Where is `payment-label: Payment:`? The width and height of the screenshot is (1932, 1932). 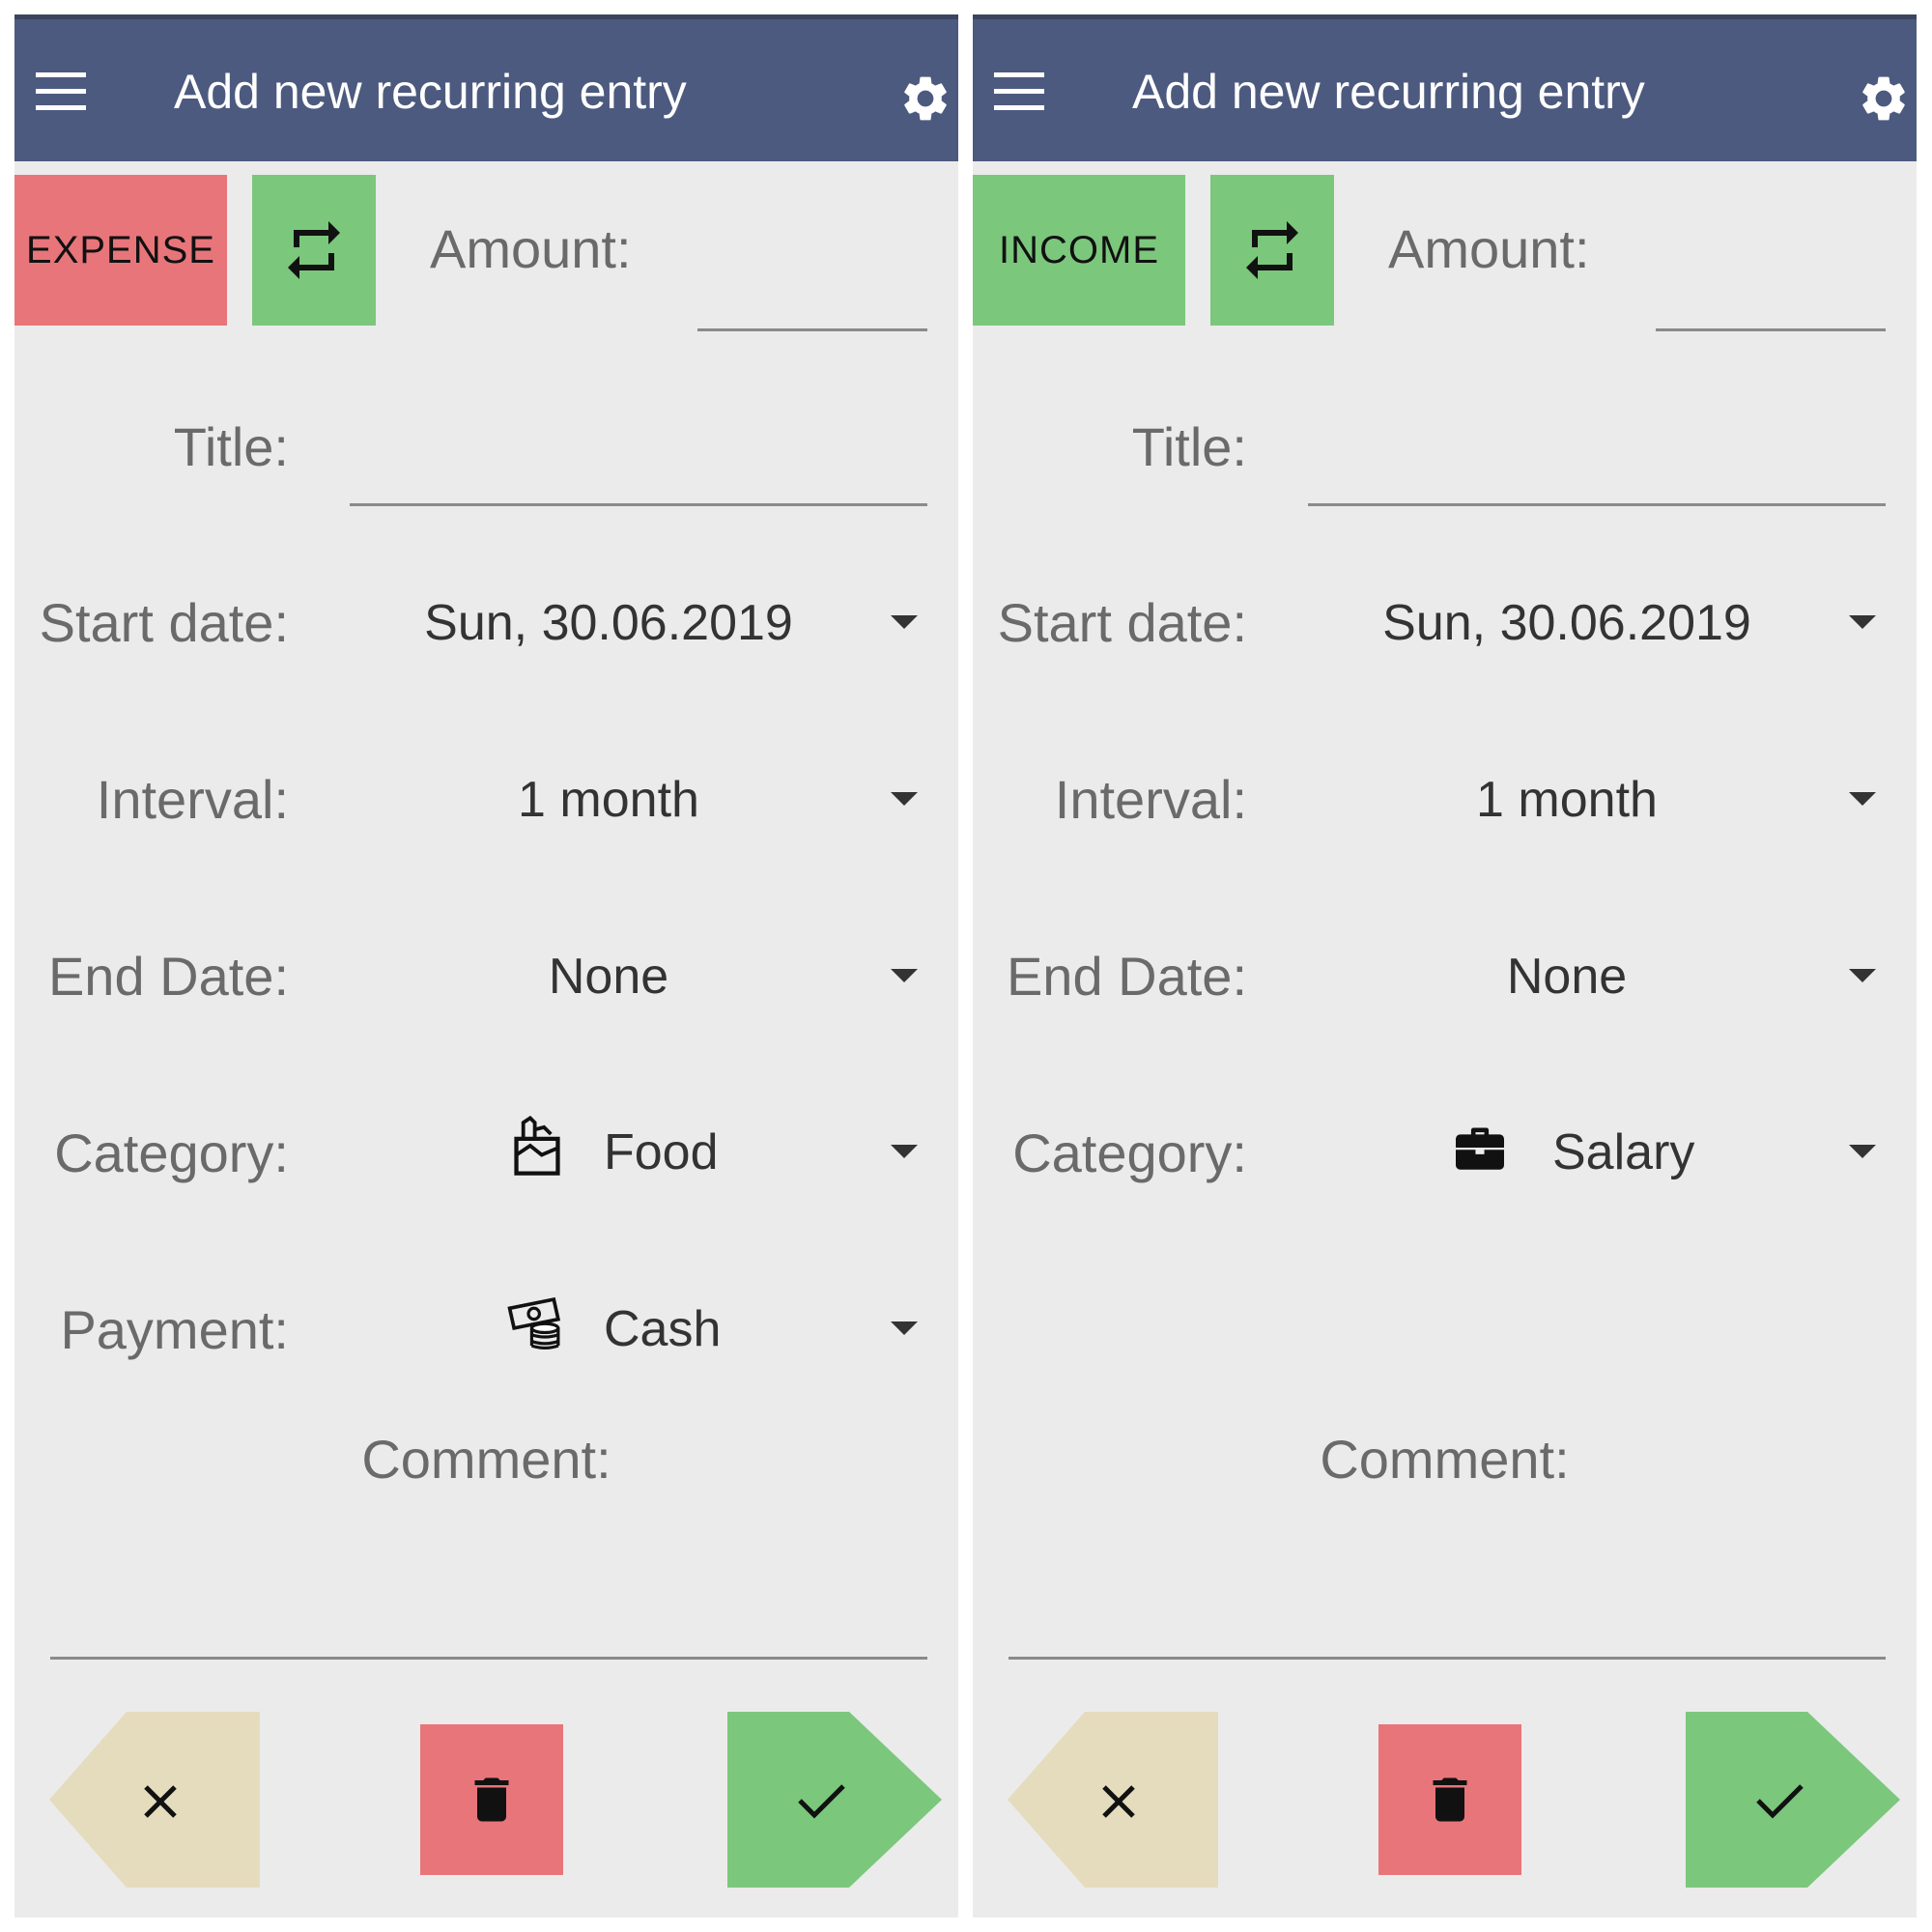
payment-label: Payment: is located at coordinates (174, 1329).